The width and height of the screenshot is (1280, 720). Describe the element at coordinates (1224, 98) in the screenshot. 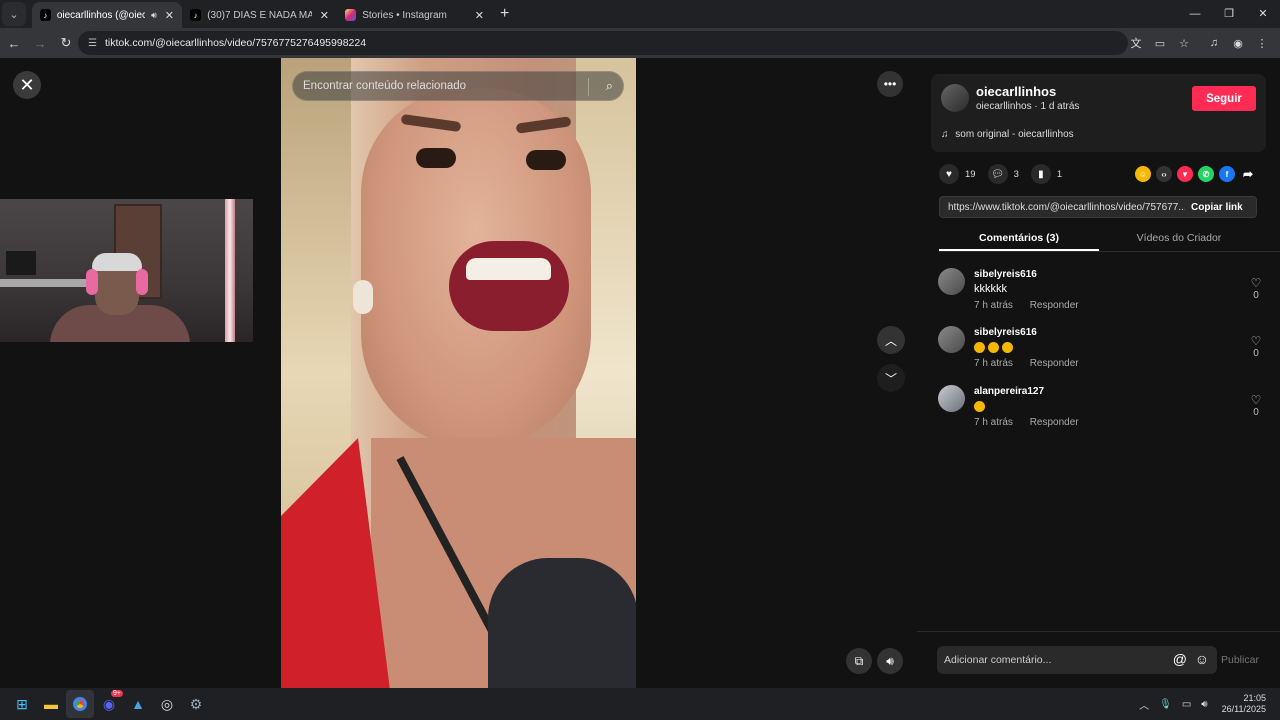

I see `follow-button: Seguir` at that location.